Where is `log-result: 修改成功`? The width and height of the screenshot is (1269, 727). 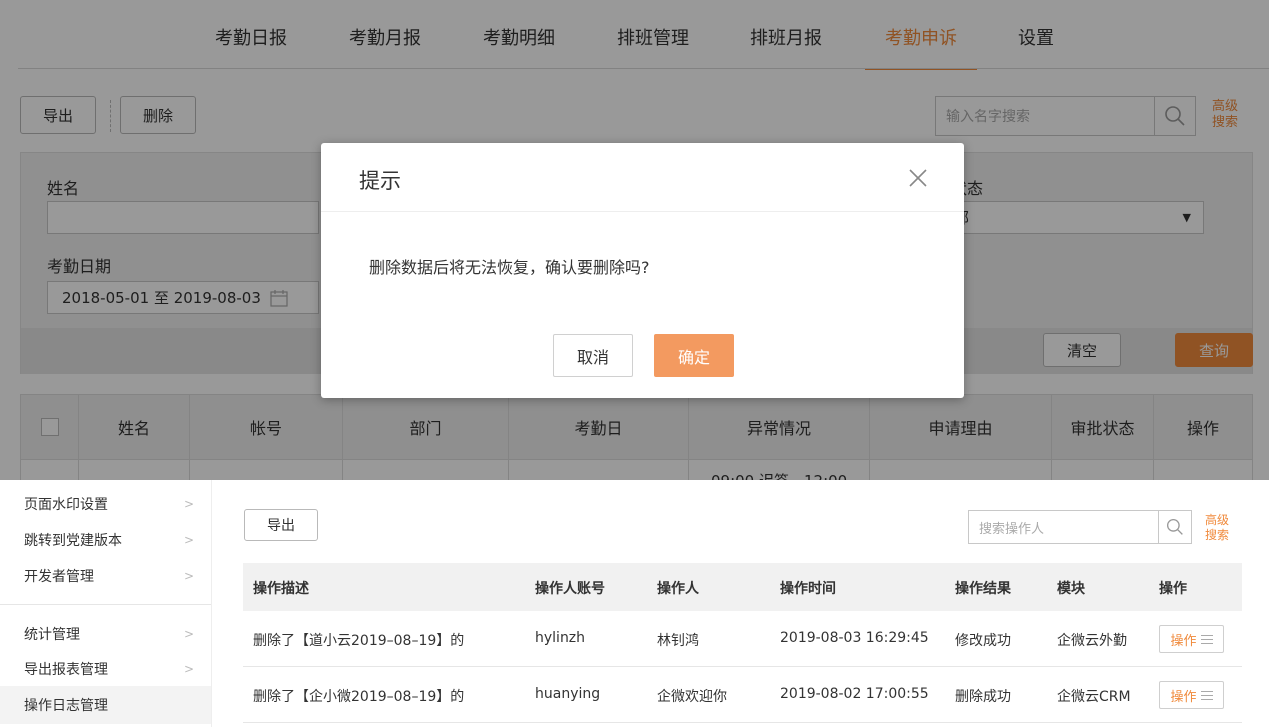
log-result: 修改成功 is located at coordinates (983, 641).